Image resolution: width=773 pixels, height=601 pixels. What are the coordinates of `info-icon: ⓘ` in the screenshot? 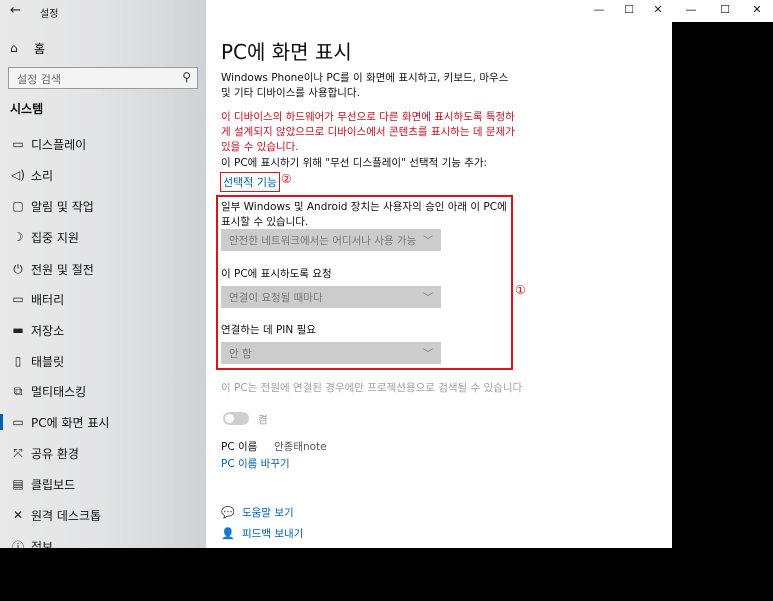 It's located at (17, 544).